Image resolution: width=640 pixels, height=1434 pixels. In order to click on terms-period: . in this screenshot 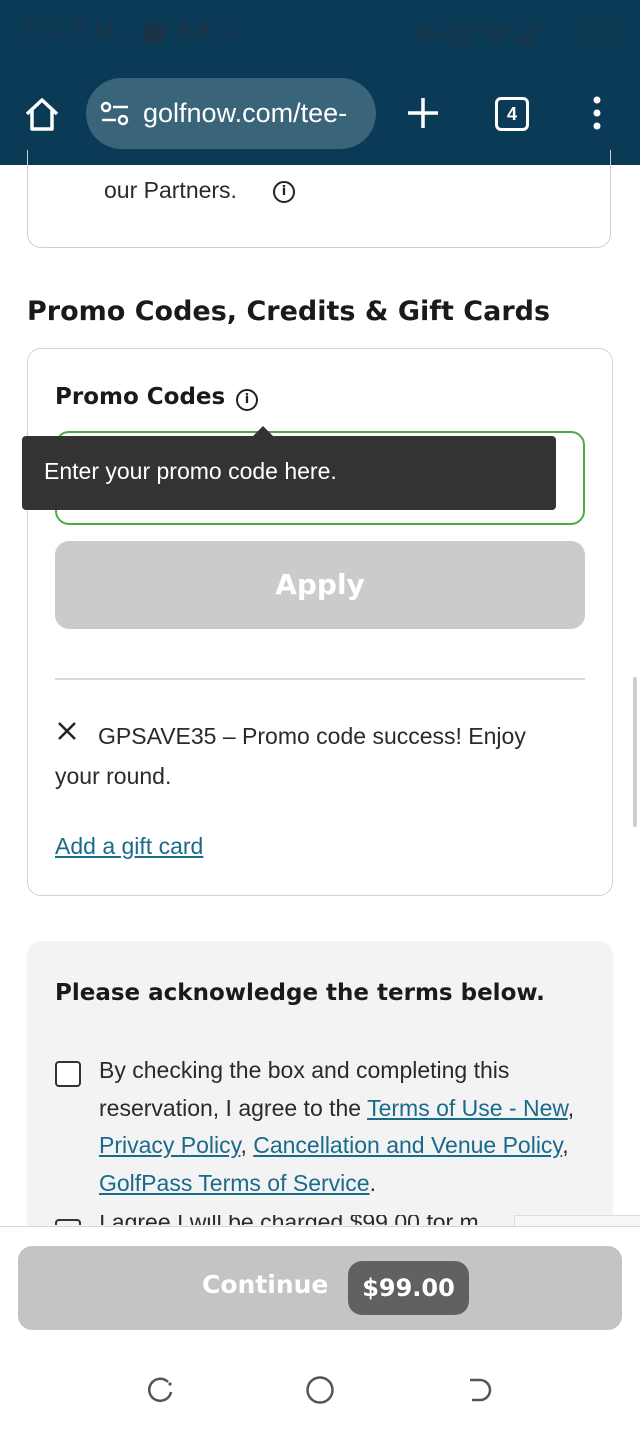, I will do `click(372, 1182)`.